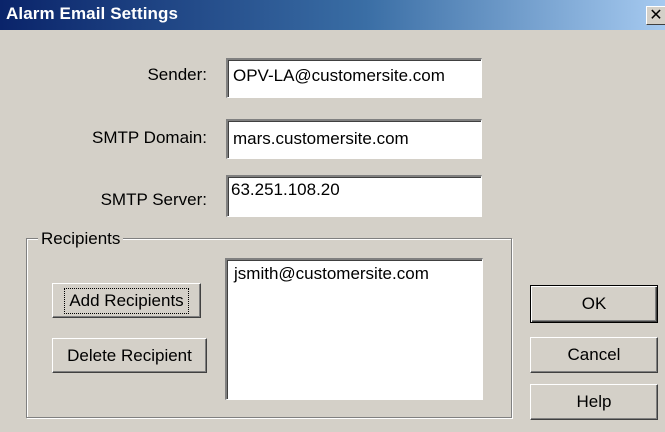 The height and width of the screenshot is (432, 665). What do you see at coordinates (177, 74) in the screenshot?
I see `sender-label: Sender:` at bounding box center [177, 74].